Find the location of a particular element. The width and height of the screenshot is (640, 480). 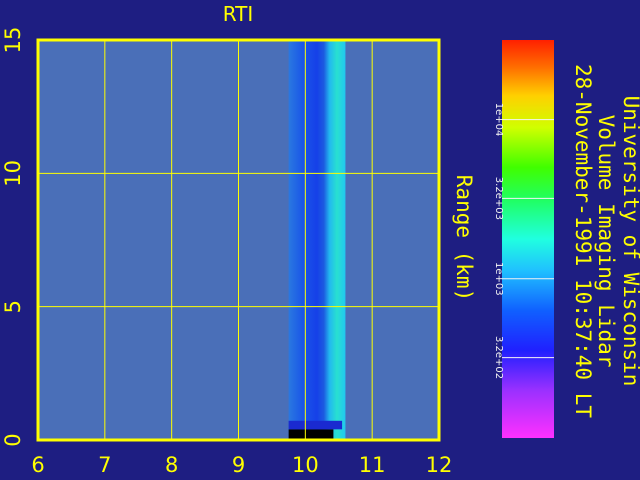

y-tick-labels: 0 5 10 15 is located at coordinates (13, 237).